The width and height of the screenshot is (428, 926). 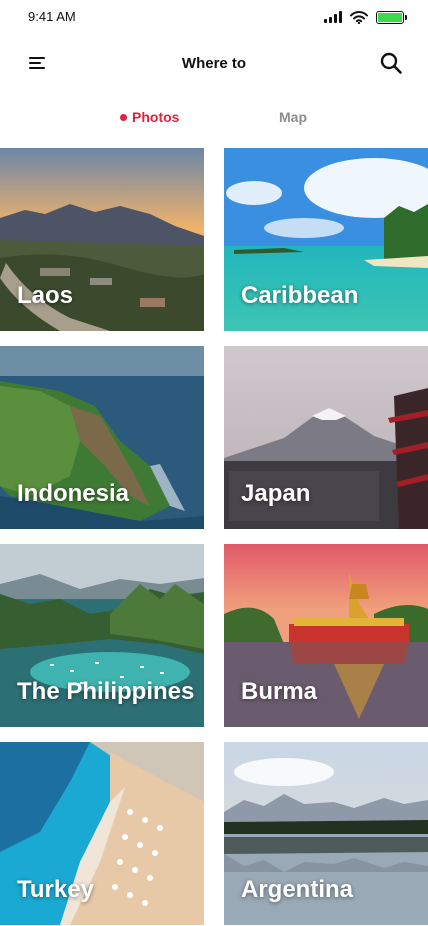 What do you see at coordinates (102, 437) in the screenshot?
I see `destination-card-indonesia: Indonesia` at bounding box center [102, 437].